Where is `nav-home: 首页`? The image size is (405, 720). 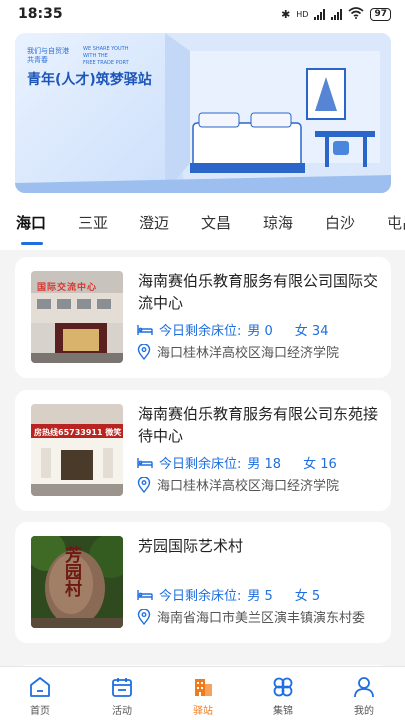 nav-home: 首页 is located at coordinates (40, 693).